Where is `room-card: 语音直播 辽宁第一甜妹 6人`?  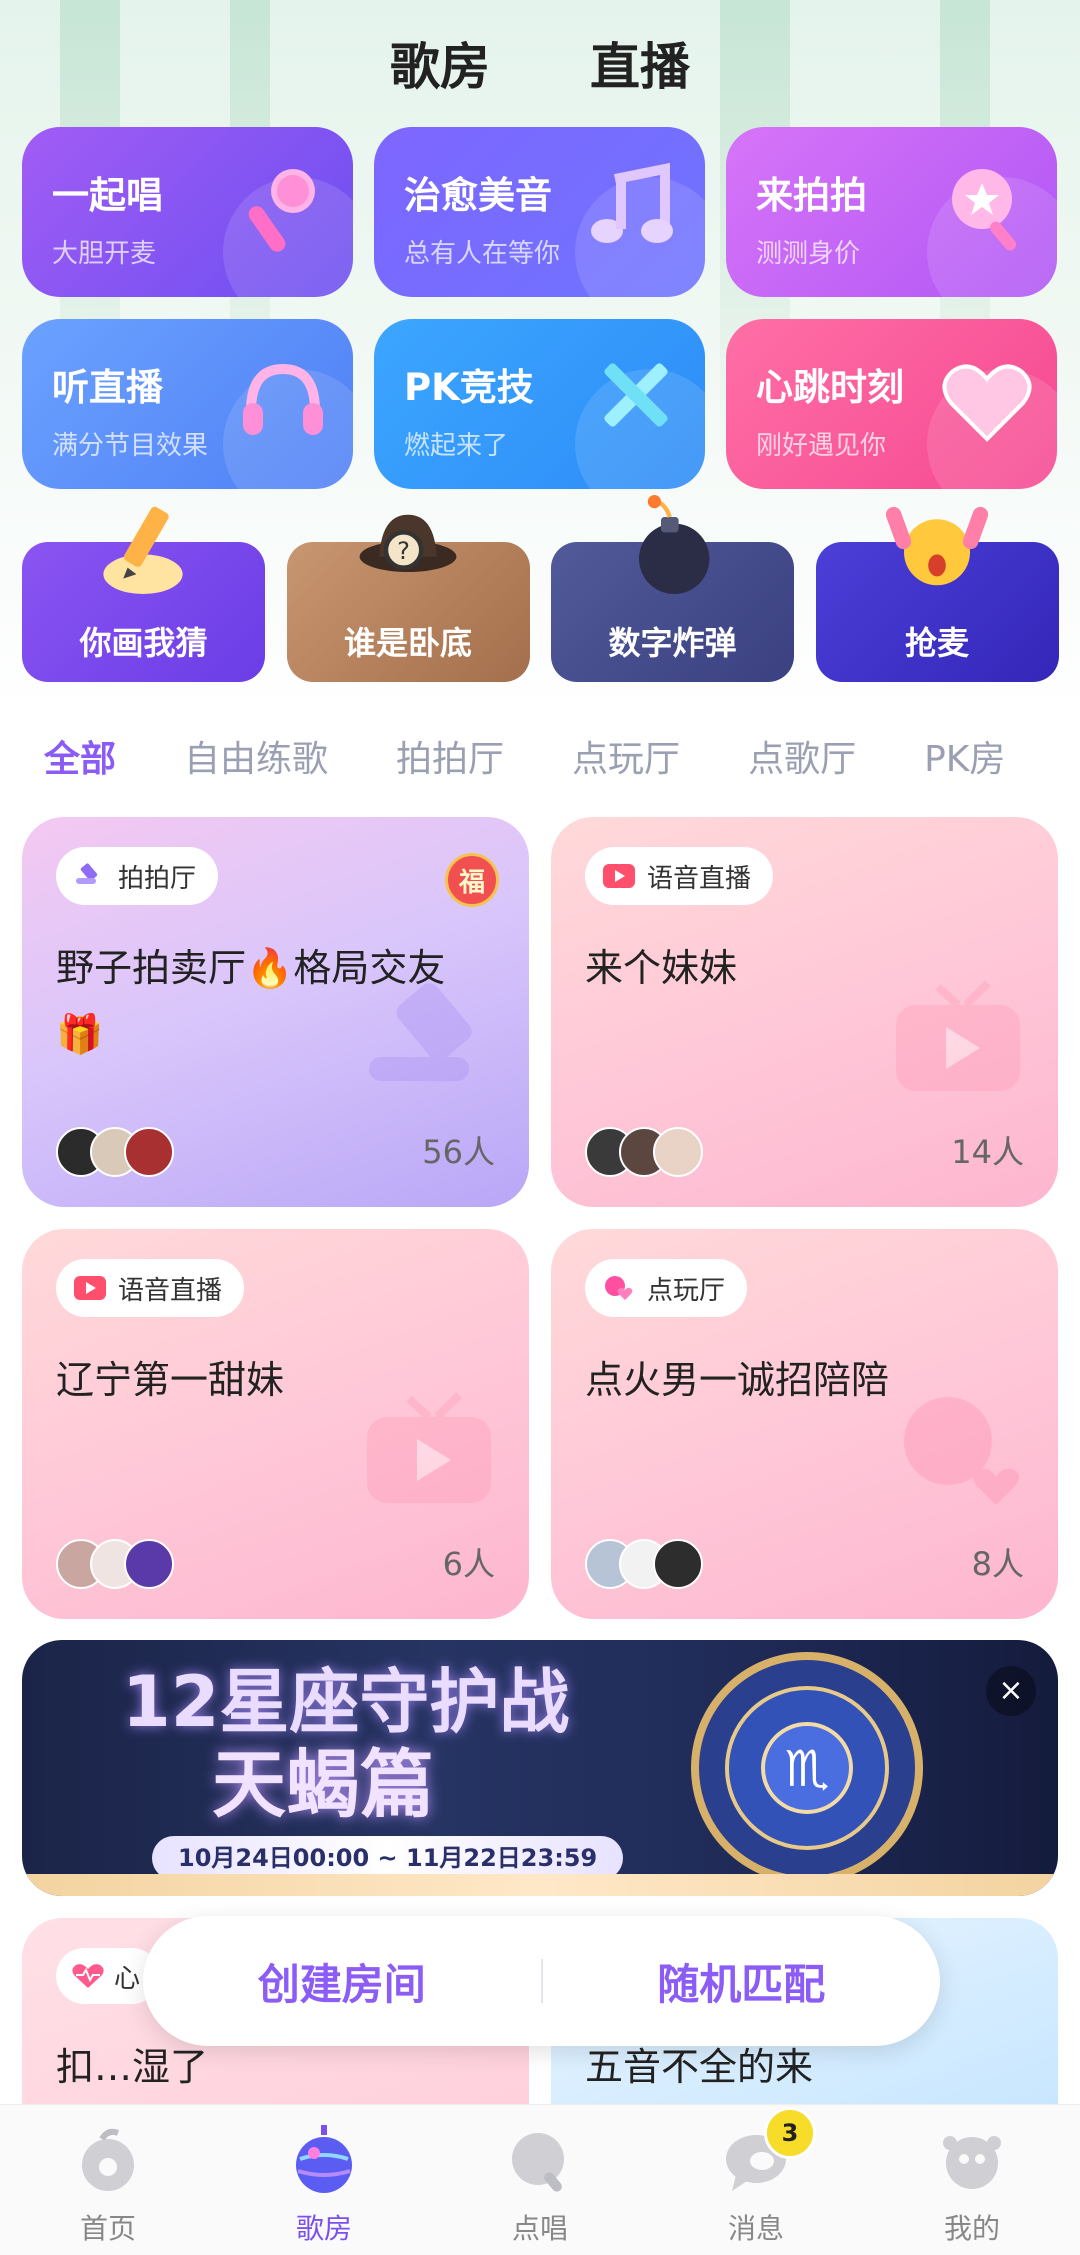
room-card: 语音直播 辽宁第一甜妹 6人 is located at coordinates (275, 1424).